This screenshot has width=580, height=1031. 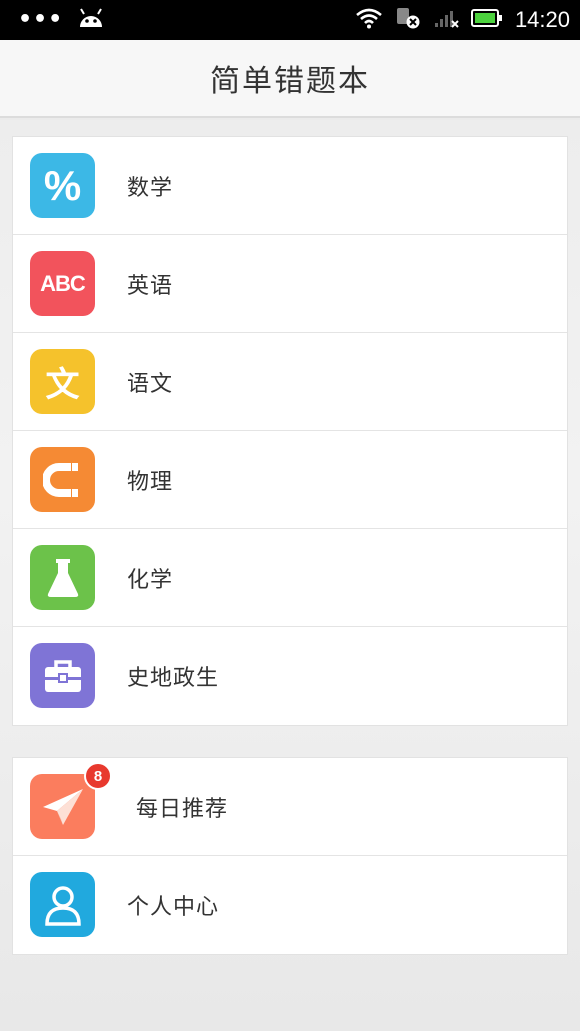 What do you see at coordinates (62, 904) in the screenshot?
I see `user-icon` at bounding box center [62, 904].